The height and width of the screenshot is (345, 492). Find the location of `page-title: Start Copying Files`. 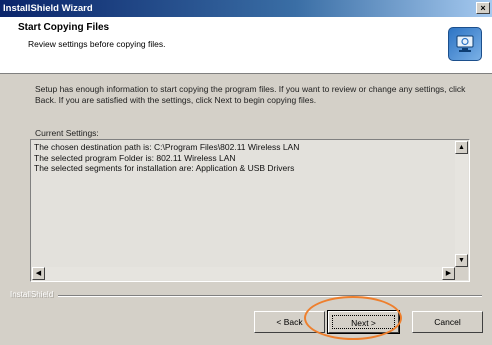

page-title: Start Copying Files is located at coordinates (64, 27).